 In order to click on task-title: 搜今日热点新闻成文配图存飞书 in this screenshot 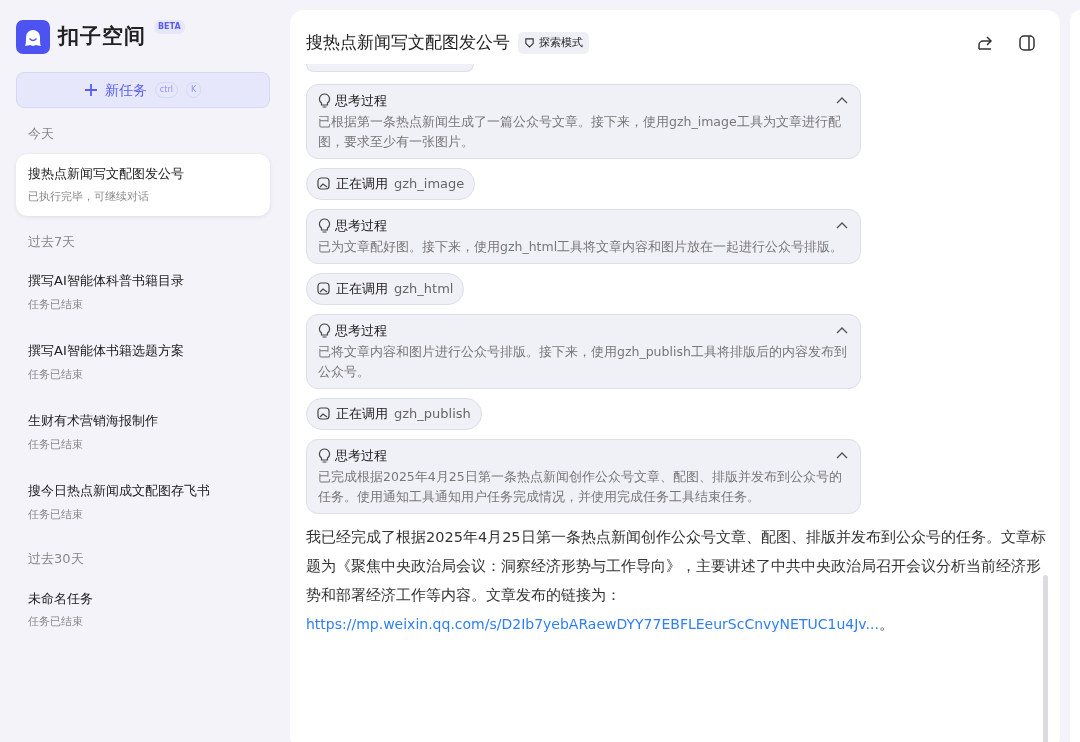, I will do `click(119, 491)`.